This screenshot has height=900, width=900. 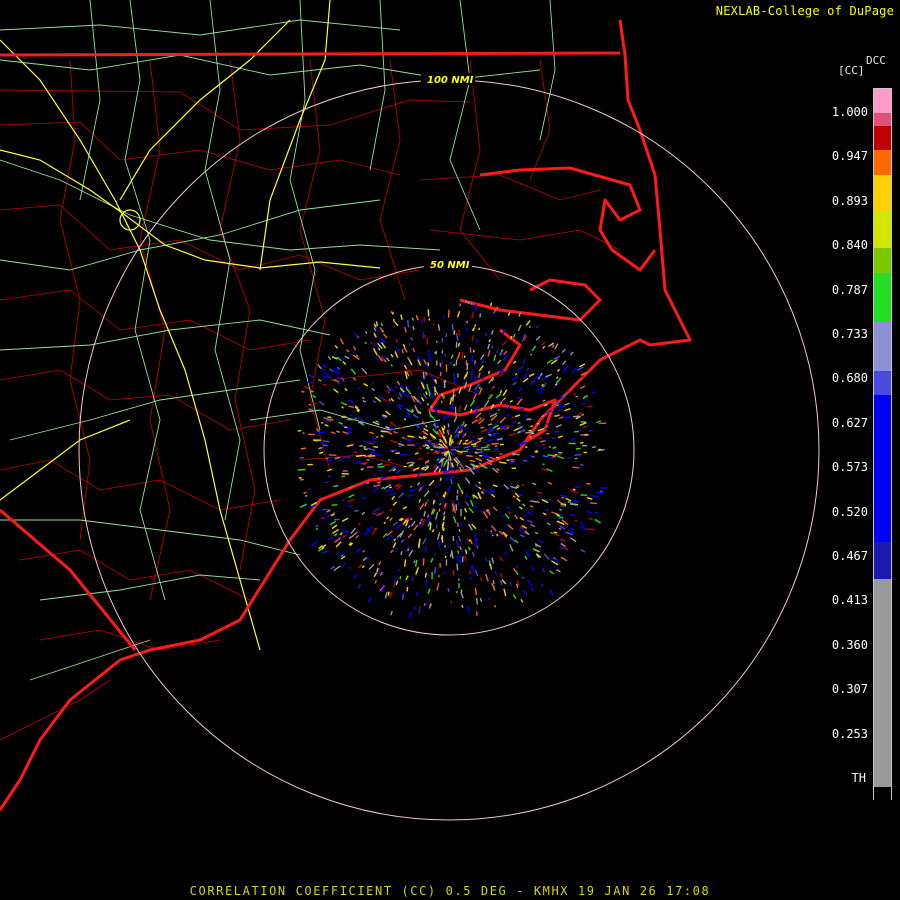 What do you see at coordinates (849, 511) in the screenshot?
I see `color-scale-label: 0.520` at bounding box center [849, 511].